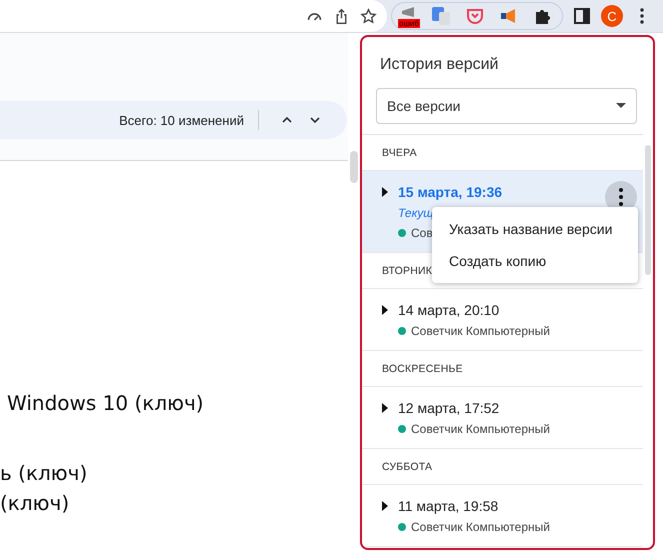 The height and width of the screenshot is (554, 663). Describe the element at coordinates (449, 408) in the screenshot. I see `version-date: 12 марта, 17:52` at that location.